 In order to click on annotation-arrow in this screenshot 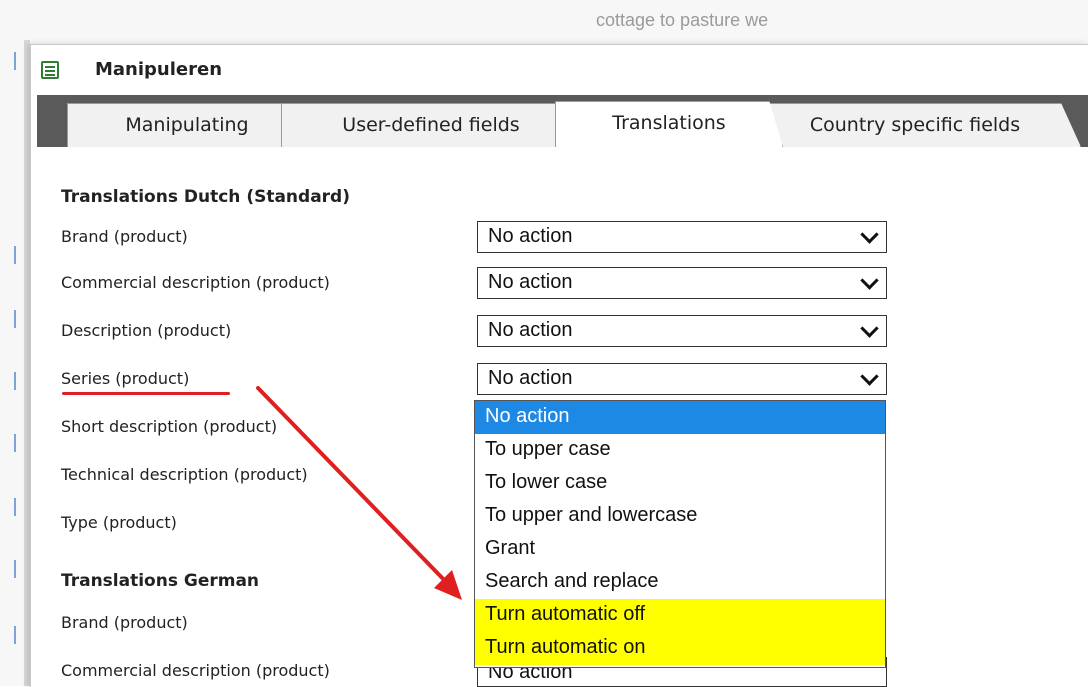, I will do `click(359, 493)`.